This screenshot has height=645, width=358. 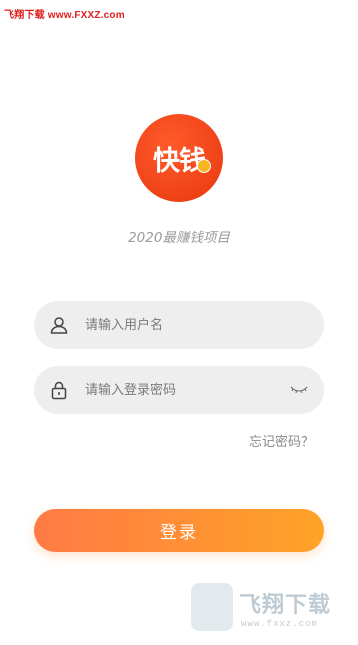 What do you see at coordinates (59, 325) in the screenshot?
I see `user-icon` at bounding box center [59, 325].